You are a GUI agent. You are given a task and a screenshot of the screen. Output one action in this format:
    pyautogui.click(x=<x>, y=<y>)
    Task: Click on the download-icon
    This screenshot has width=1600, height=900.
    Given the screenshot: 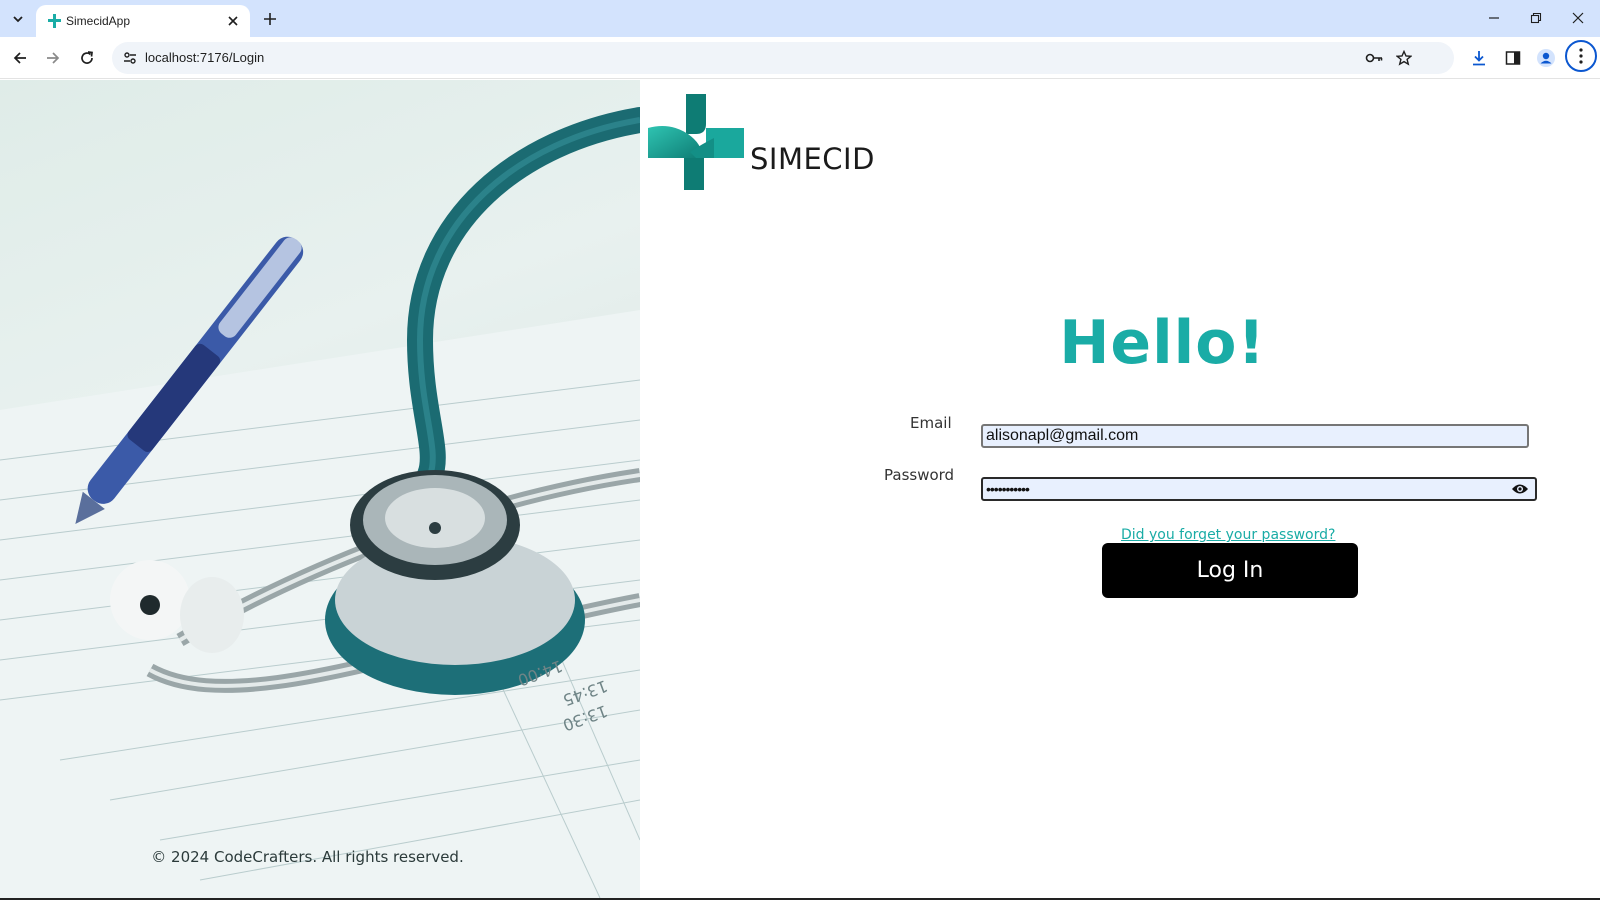 What is the action you would take?
    pyautogui.click(x=1479, y=58)
    